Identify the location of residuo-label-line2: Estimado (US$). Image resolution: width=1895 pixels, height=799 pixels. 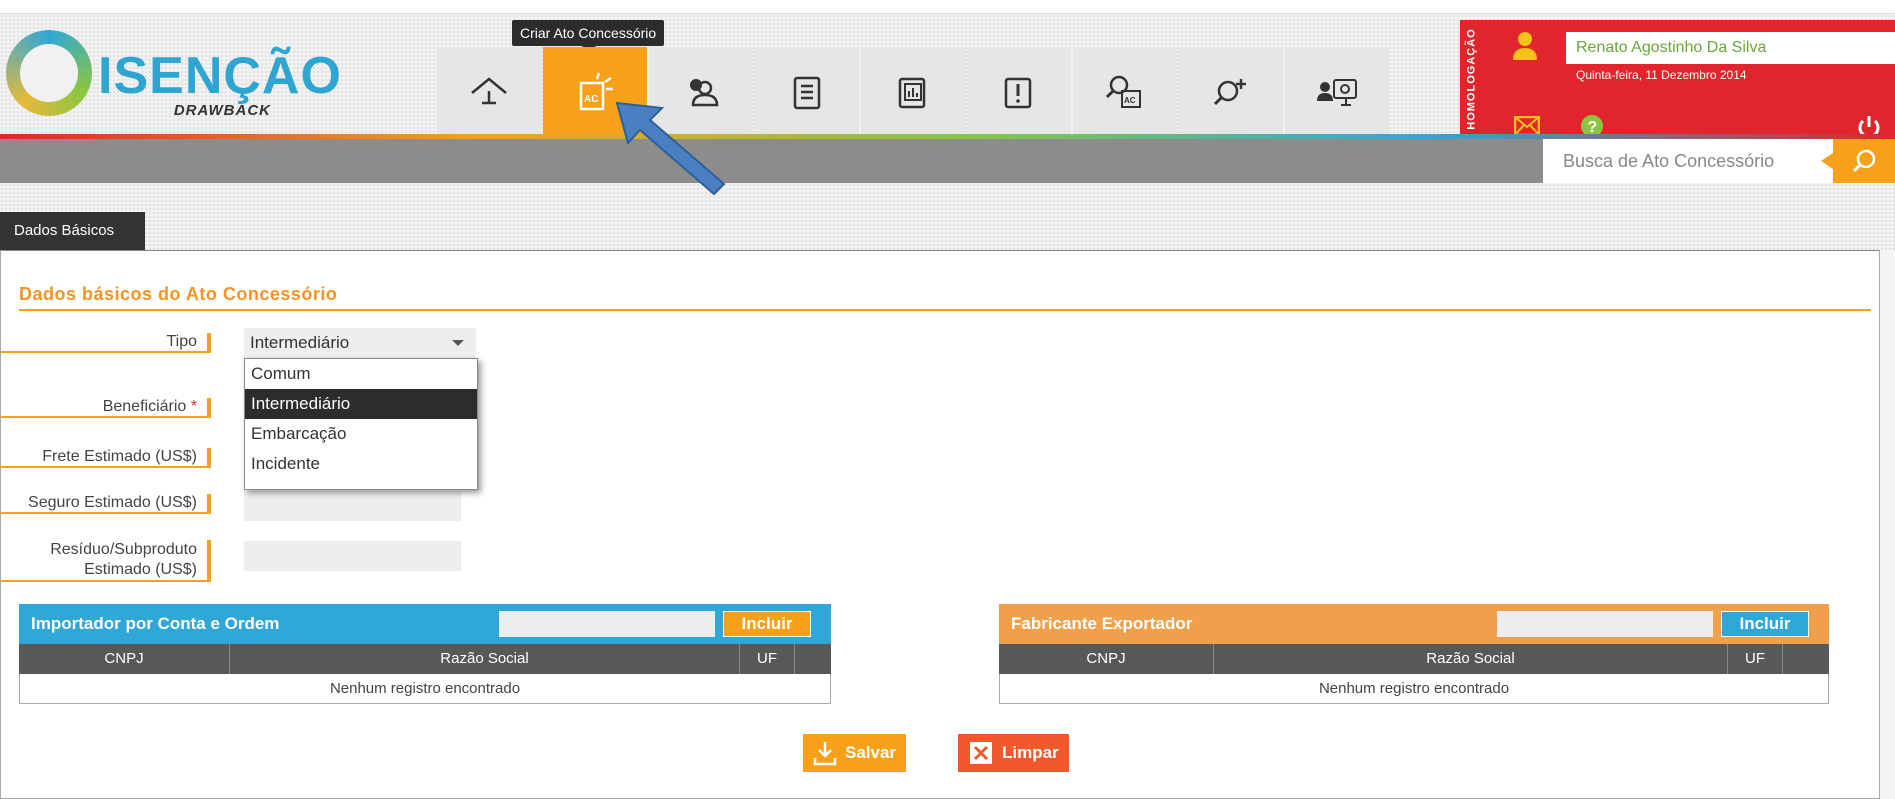
(140, 569).